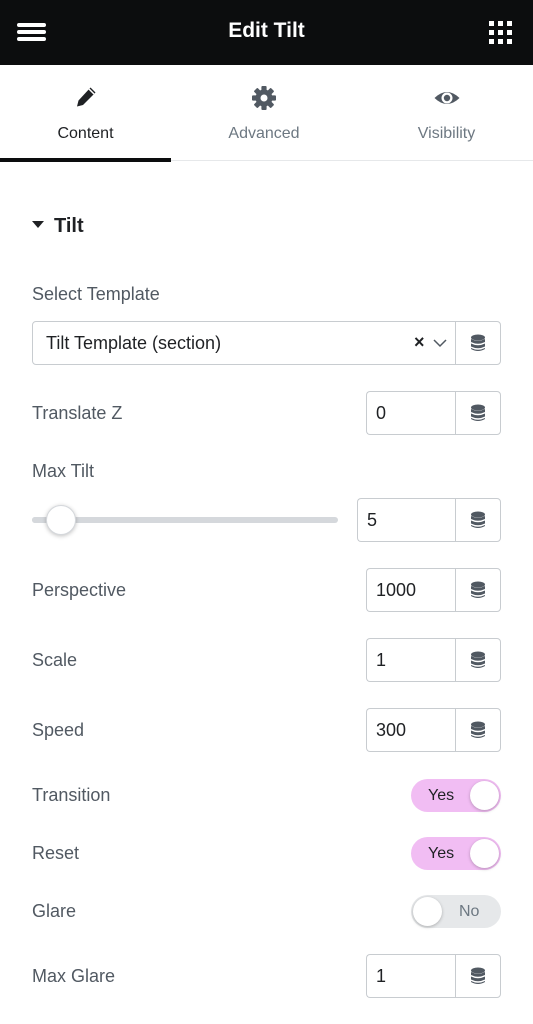 The image size is (533, 1024). I want to click on template-select-value: Tilt Template (section), so click(134, 343).